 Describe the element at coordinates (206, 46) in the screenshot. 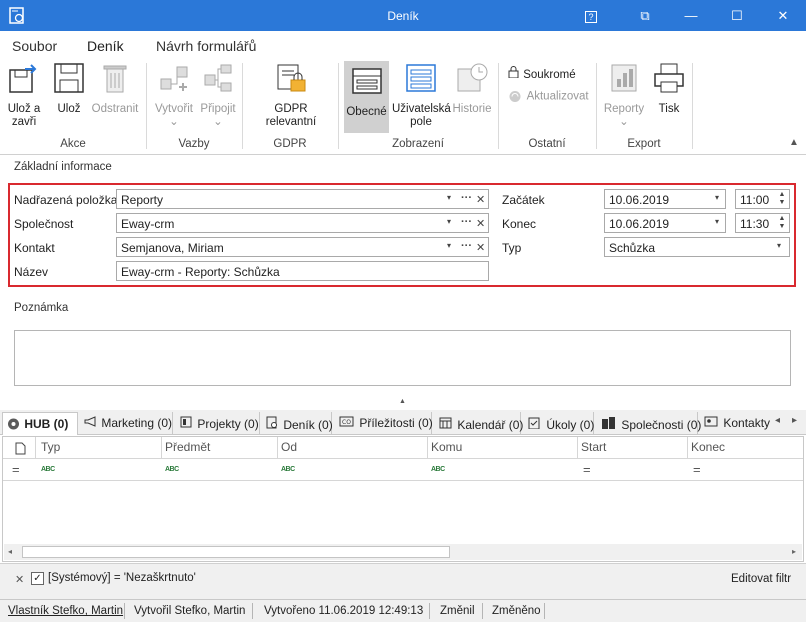

I see `tab-form-design: Návrh formulářů` at that location.